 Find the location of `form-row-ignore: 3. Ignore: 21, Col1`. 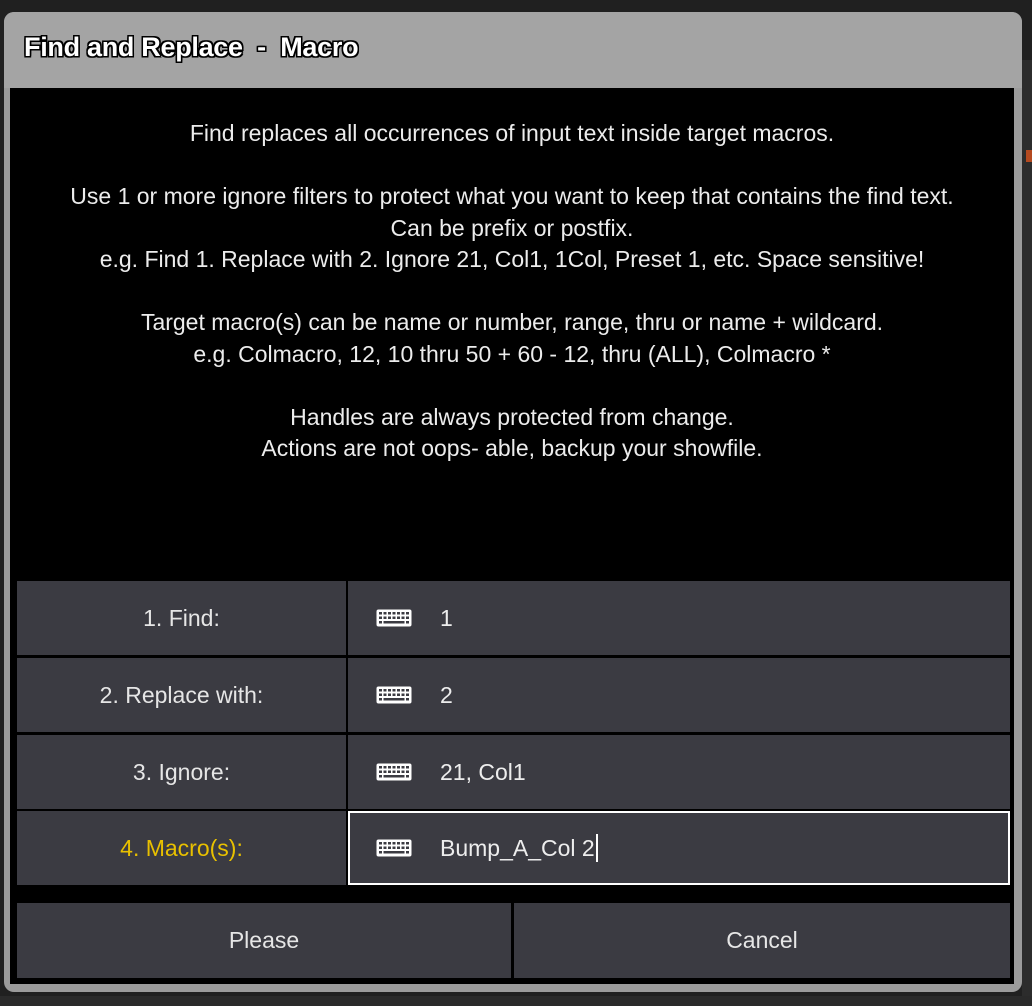

form-row-ignore: 3. Ignore: 21, Col1 is located at coordinates (513, 772).